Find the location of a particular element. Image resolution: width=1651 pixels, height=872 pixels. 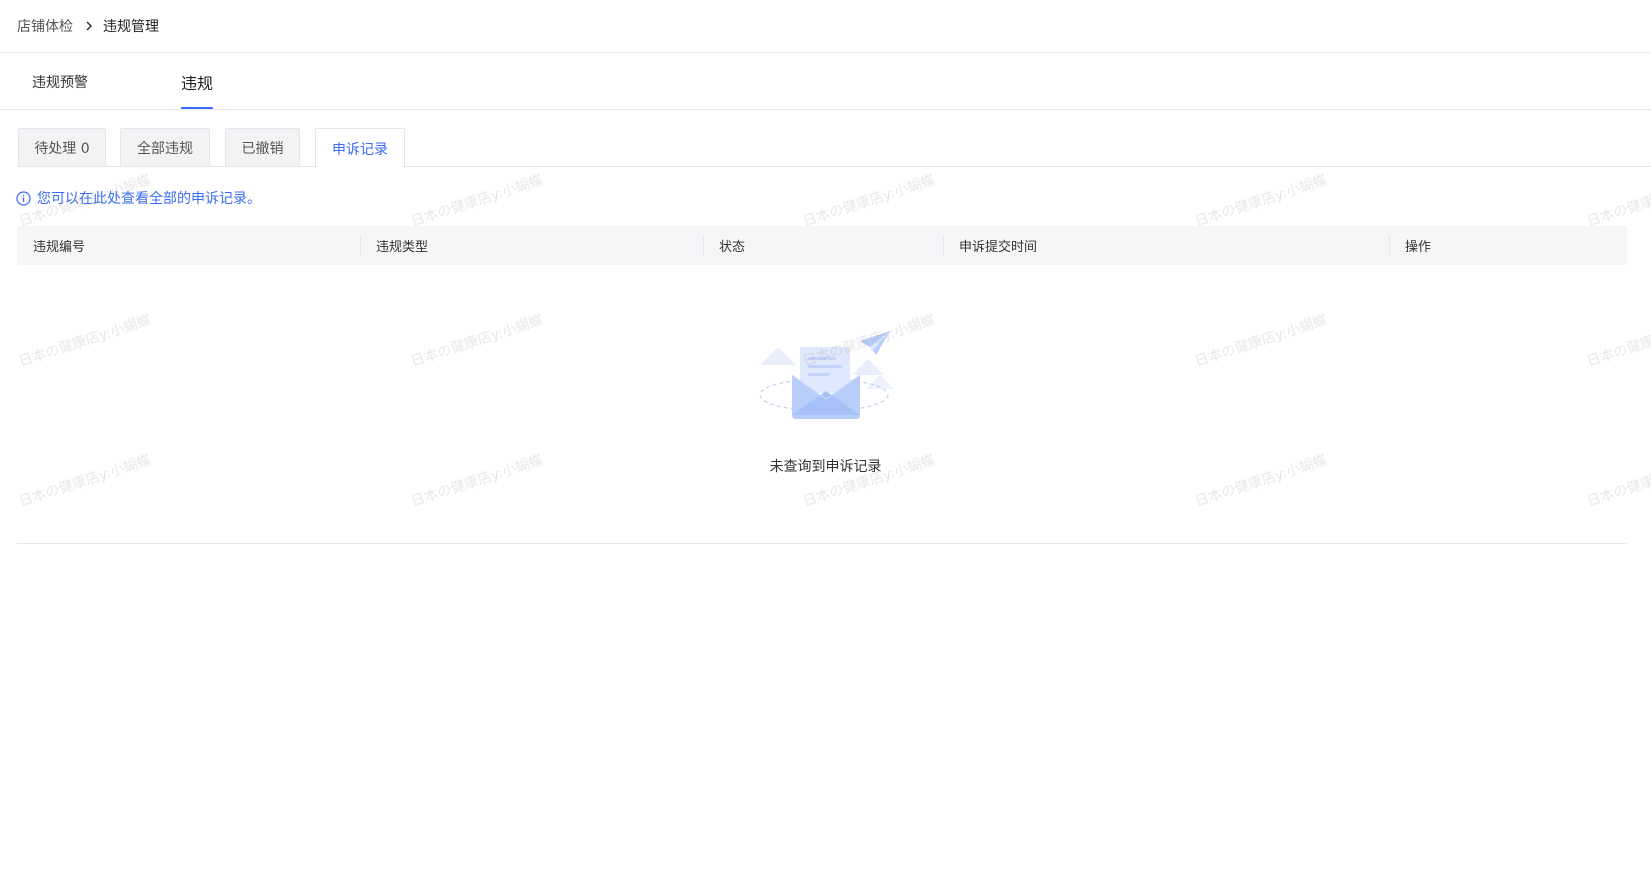

column-header-violation-type: 违规类型 is located at coordinates (531, 245).